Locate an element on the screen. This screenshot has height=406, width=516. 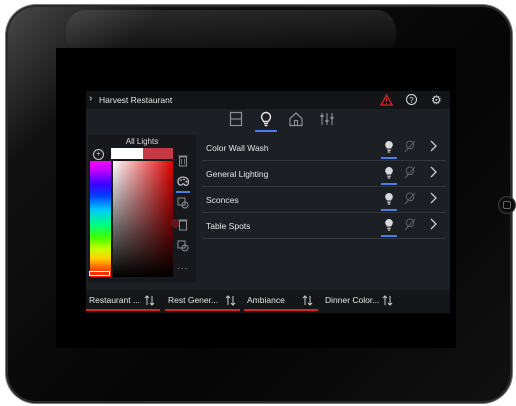
scene-button: Ambiance is located at coordinates (281, 300).